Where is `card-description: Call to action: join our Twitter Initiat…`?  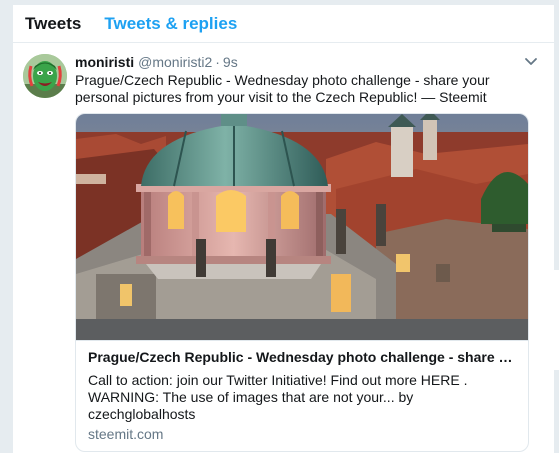 card-description: Call to action: join our Twitter Initiat… is located at coordinates (278, 397).